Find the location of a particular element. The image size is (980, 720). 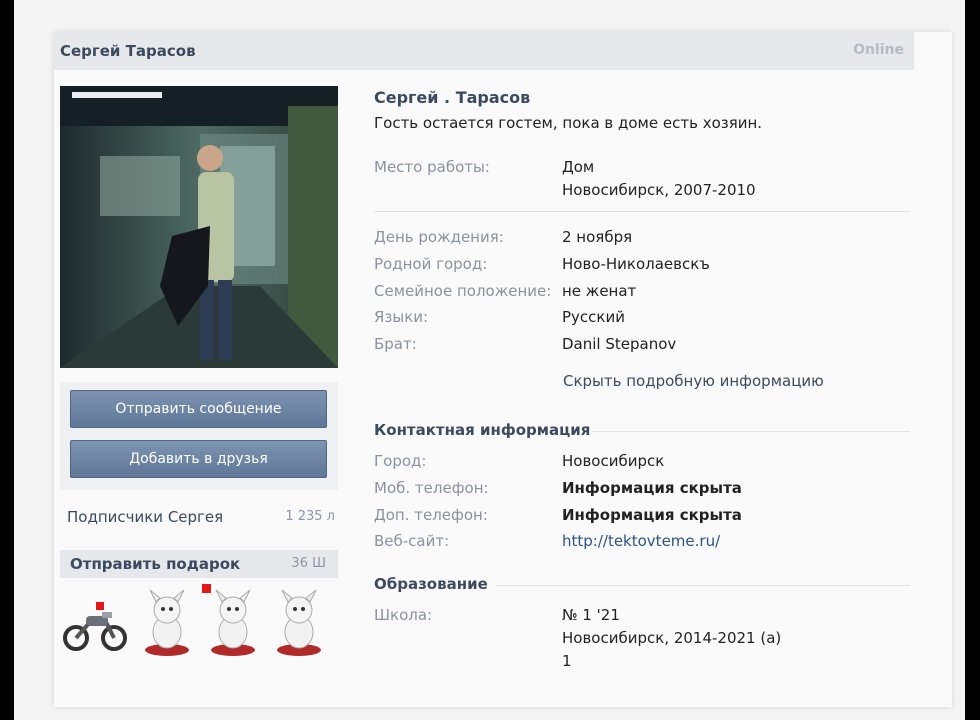

send-gift-header: Отправить подарок 36 Ш is located at coordinates (199, 564).